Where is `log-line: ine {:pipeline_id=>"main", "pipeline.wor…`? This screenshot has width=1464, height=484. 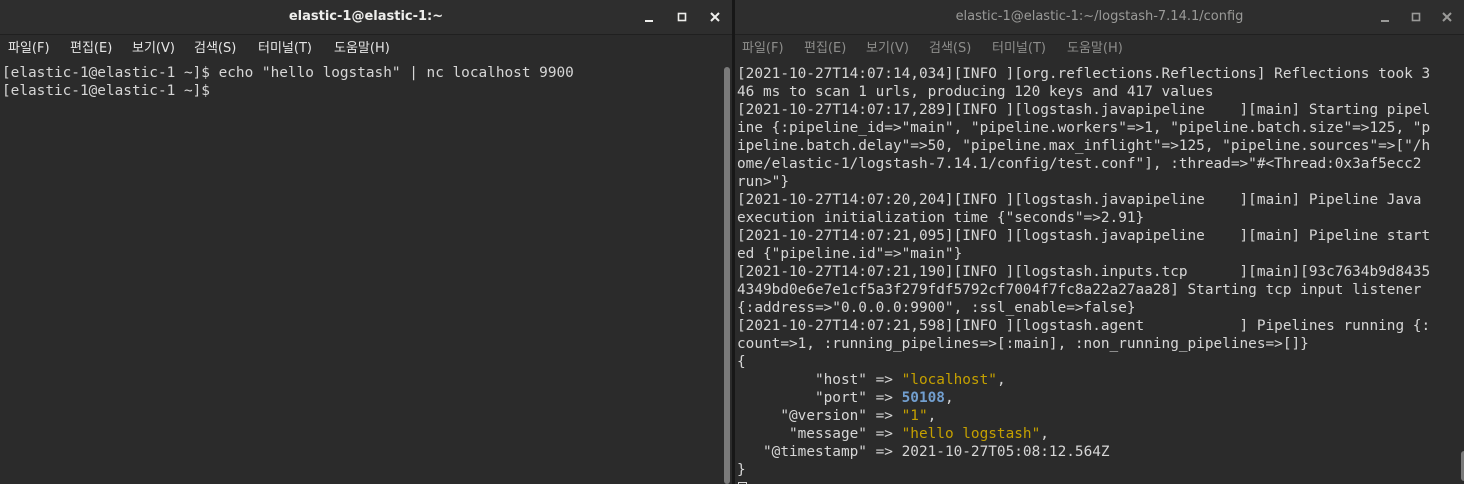 log-line: ine {:pipeline_id=>"main", "pipeline.wor… is located at coordinates (1084, 128).